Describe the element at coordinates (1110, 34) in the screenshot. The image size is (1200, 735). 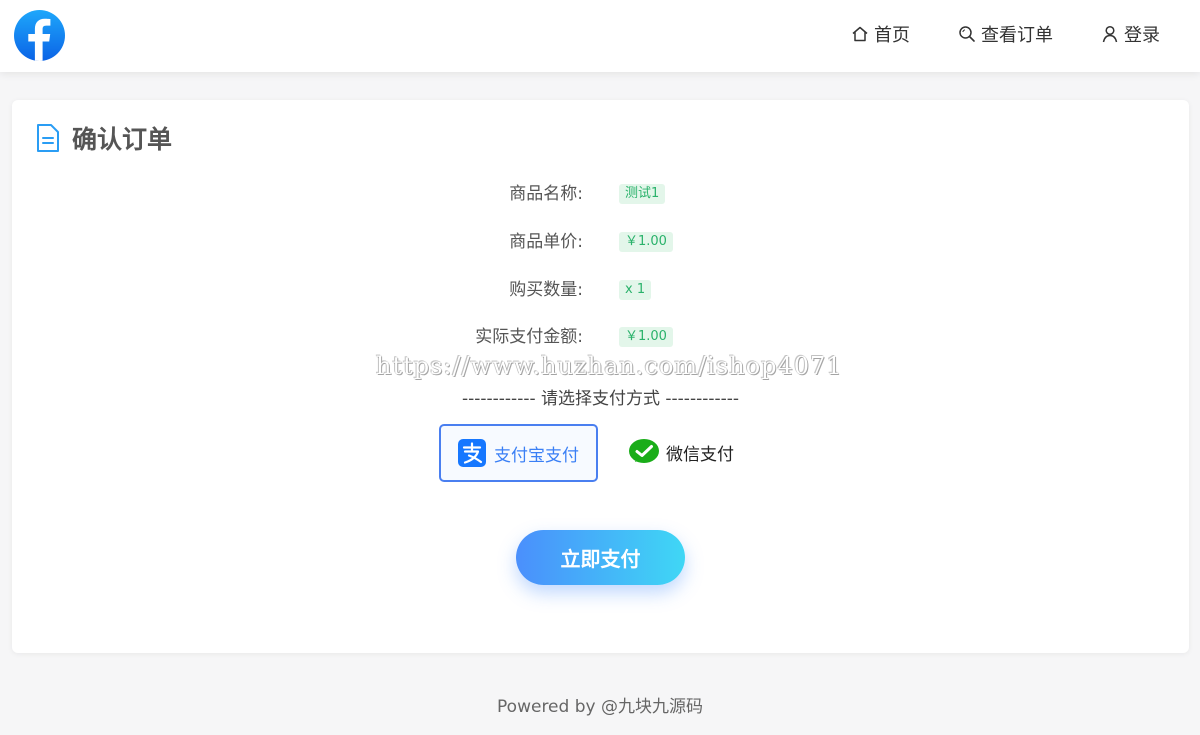
I see `user-icon` at that location.